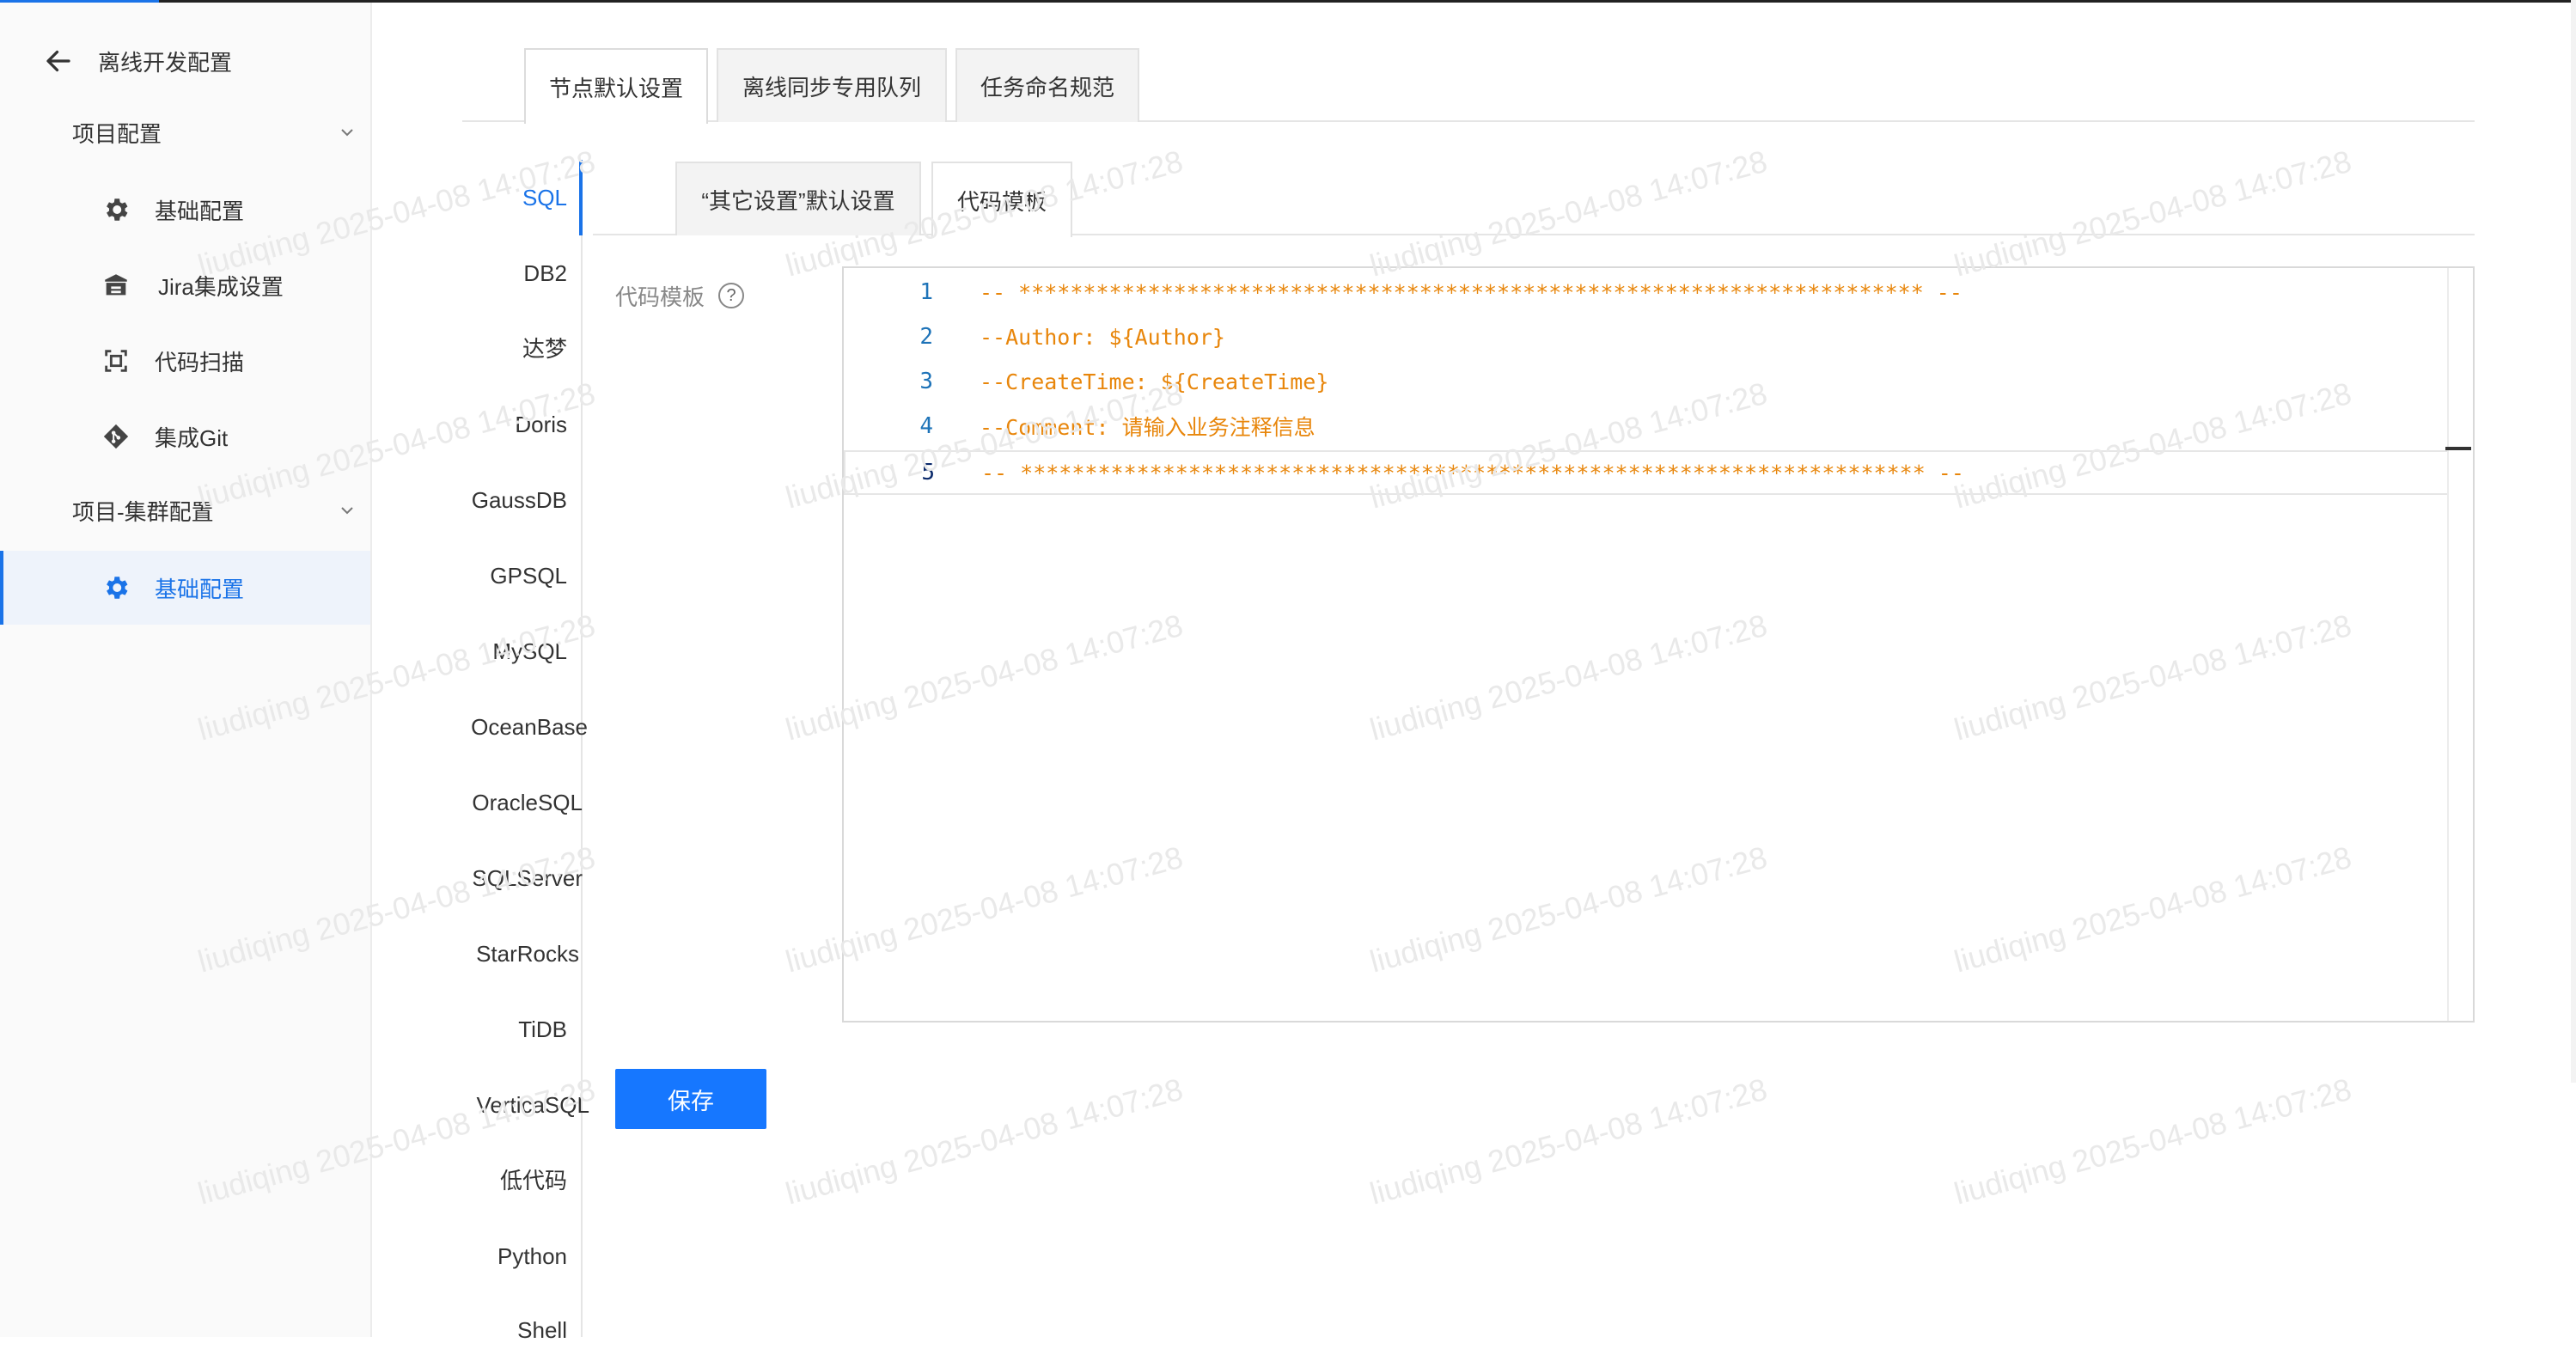 Image resolution: width=2576 pixels, height=1349 pixels. I want to click on db-item-tidb: TiDB, so click(490, 1029).